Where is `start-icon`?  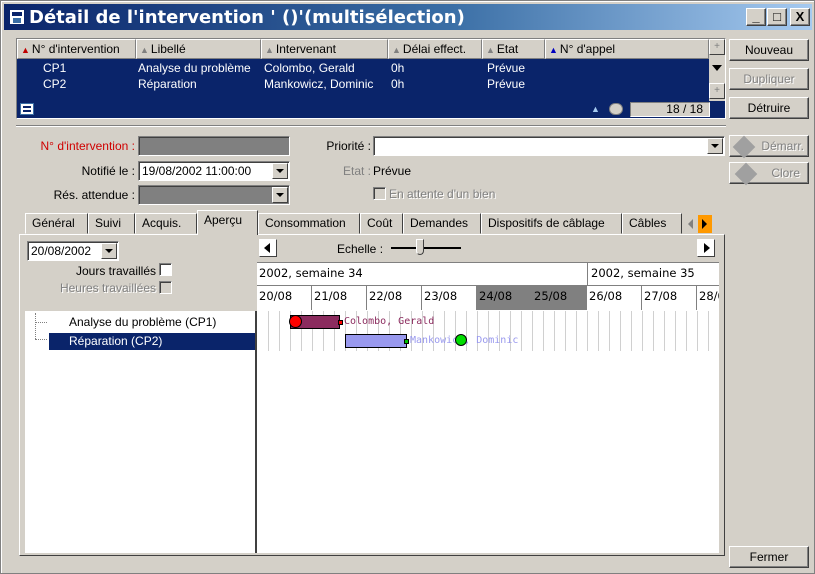 start-icon is located at coordinates (744, 147).